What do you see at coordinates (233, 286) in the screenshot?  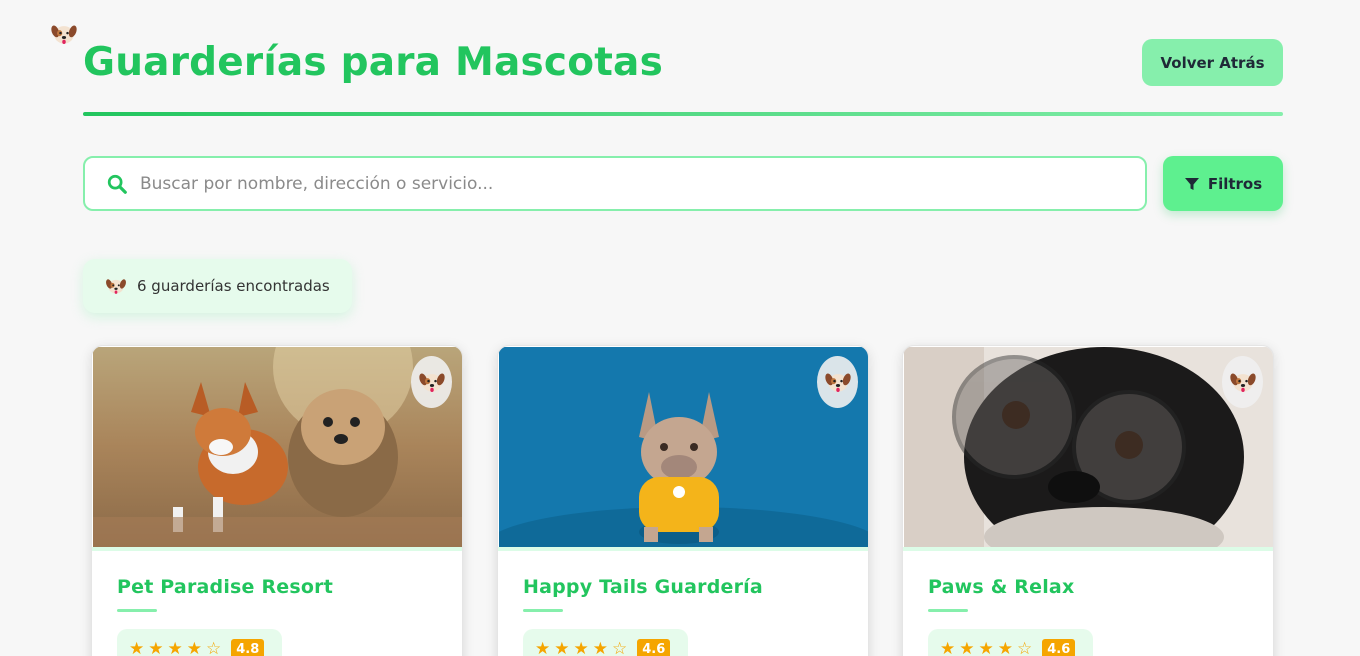 I see `results-count: 6 guarderías encontradas` at bounding box center [233, 286].